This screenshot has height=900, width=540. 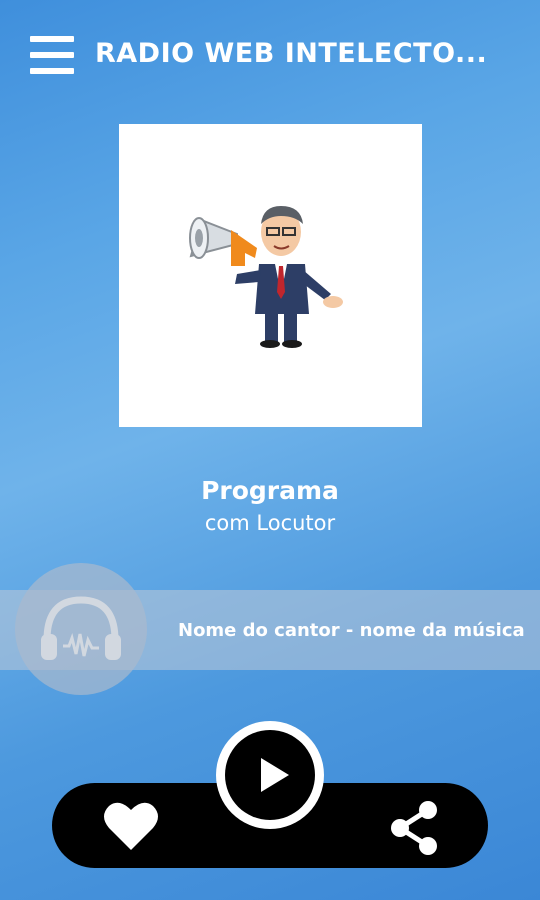 What do you see at coordinates (81, 628) in the screenshot?
I see `headphones-icon` at bounding box center [81, 628].